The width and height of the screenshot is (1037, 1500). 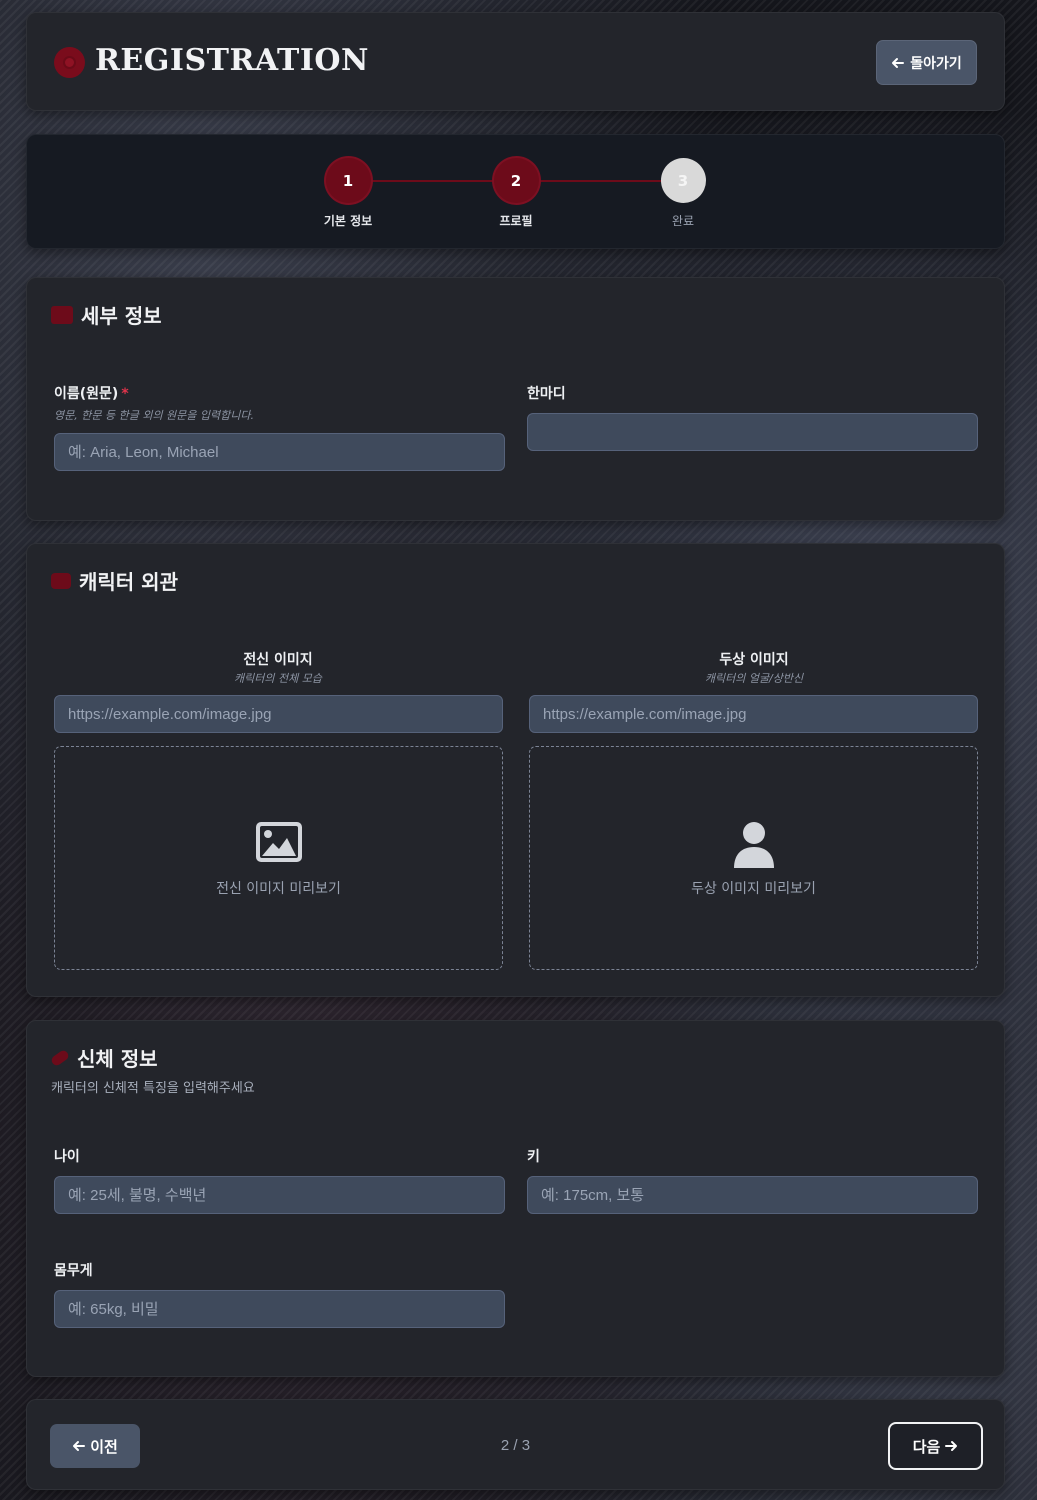 What do you see at coordinates (516, 180) in the screenshot?
I see `step-2-circle: 2` at bounding box center [516, 180].